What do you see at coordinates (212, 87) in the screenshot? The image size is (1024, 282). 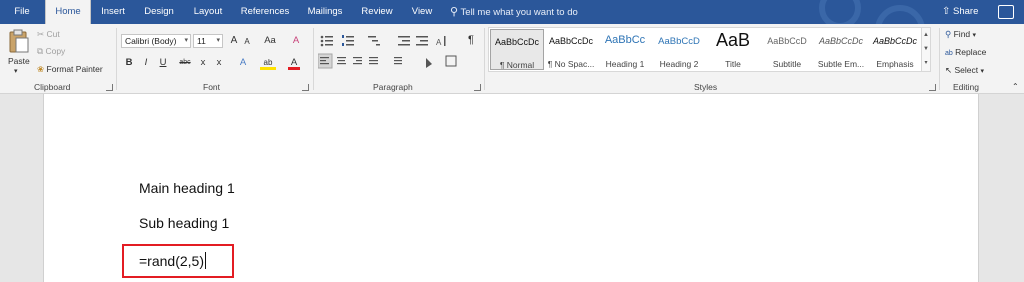 I see `font-group-label: Font` at bounding box center [212, 87].